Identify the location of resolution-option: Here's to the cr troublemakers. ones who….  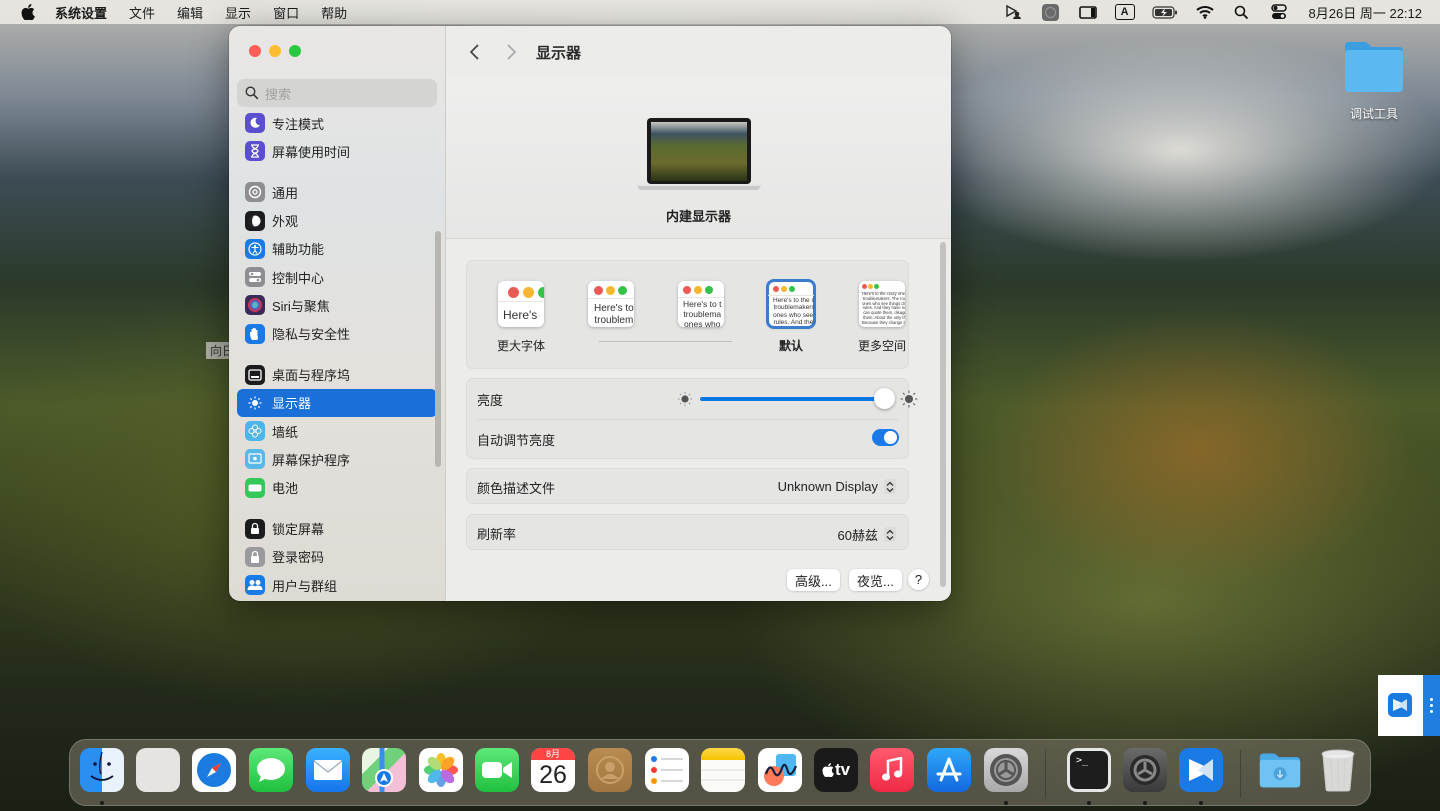
(791, 316).